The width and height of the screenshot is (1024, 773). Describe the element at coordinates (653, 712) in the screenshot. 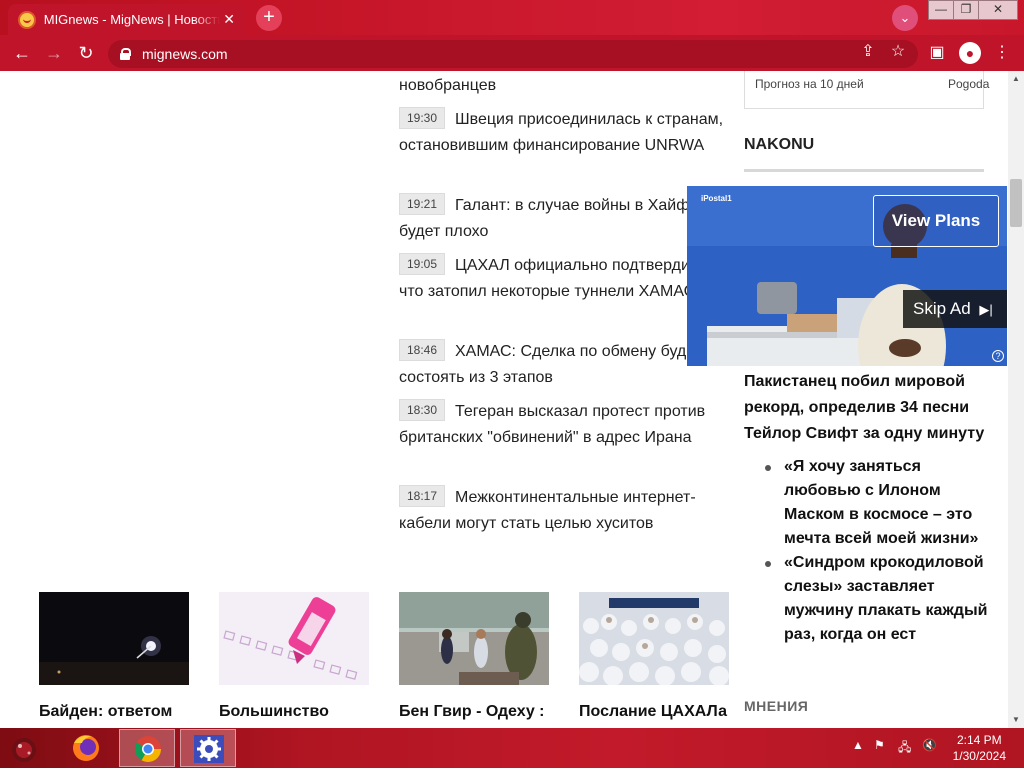

I see `thumbnail-caption: Послание ЦАХАЛа` at that location.